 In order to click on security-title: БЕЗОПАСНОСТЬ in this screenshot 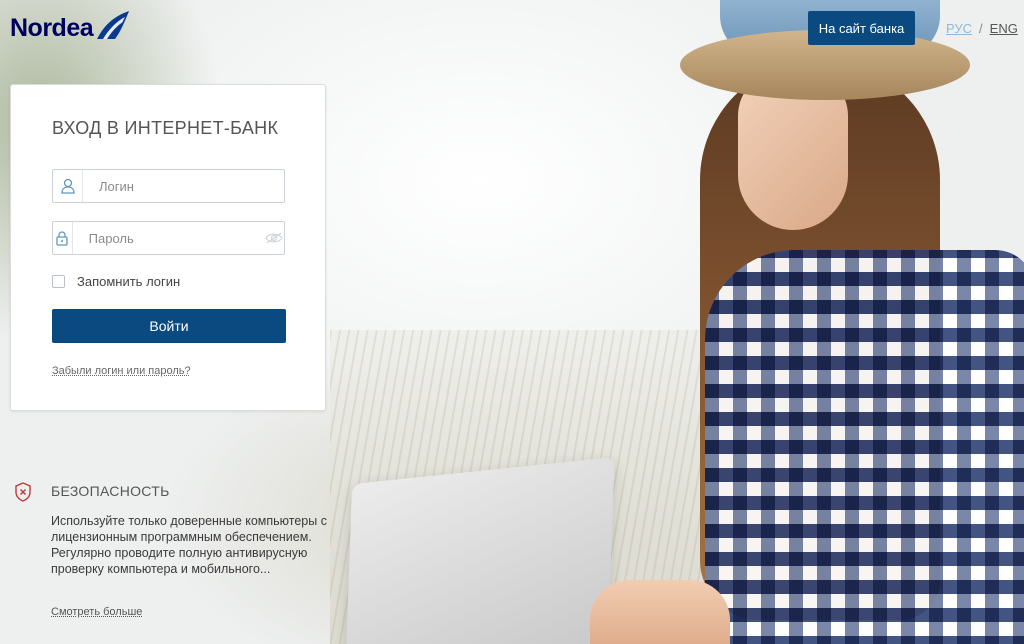, I will do `click(110, 491)`.